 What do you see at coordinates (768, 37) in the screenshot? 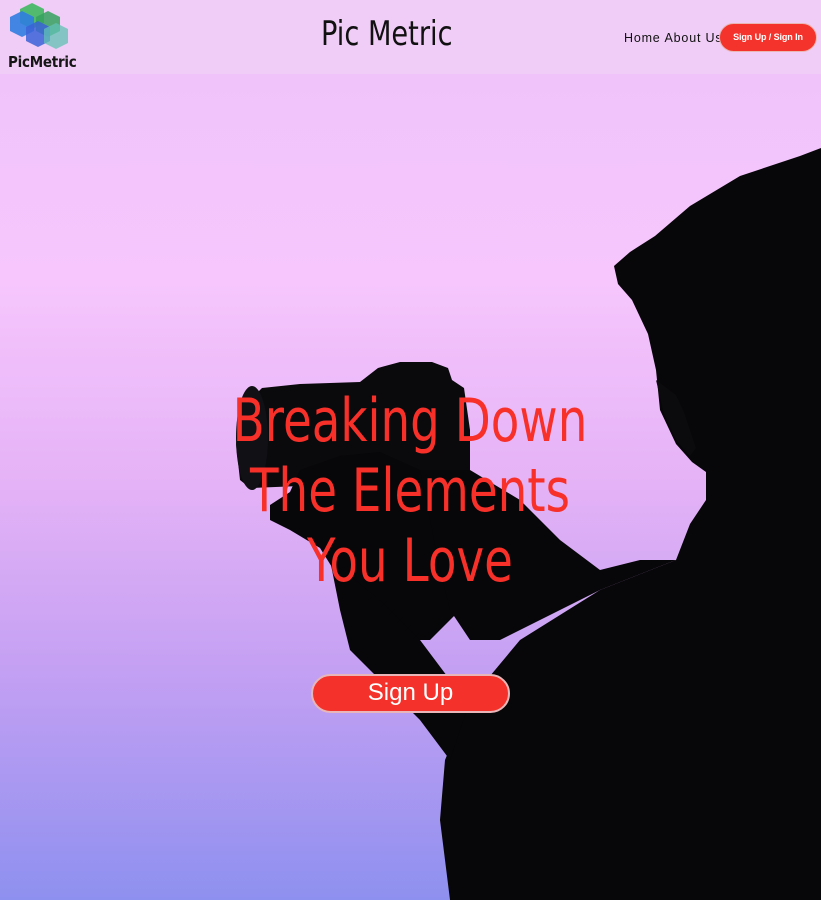
I see `sign-up-sign-in-button: Sign Up / Sign In` at bounding box center [768, 37].